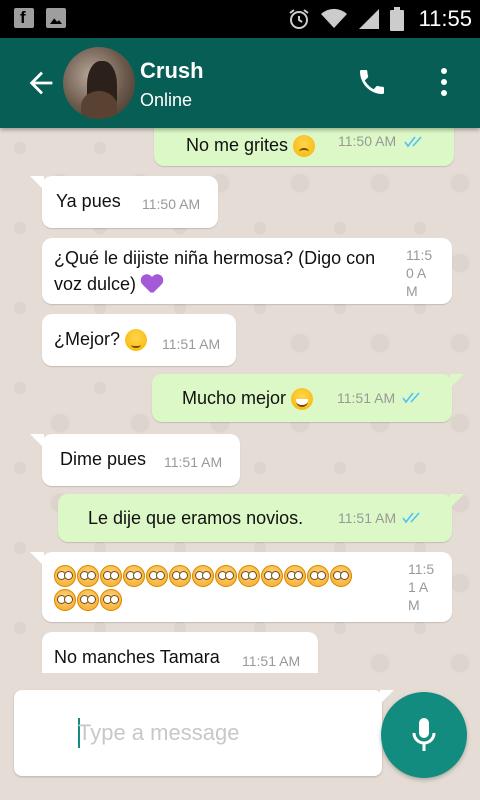 This screenshot has height=800, width=480. Describe the element at coordinates (88, 201) in the screenshot. I see `message-text: Ya pues` at that location.